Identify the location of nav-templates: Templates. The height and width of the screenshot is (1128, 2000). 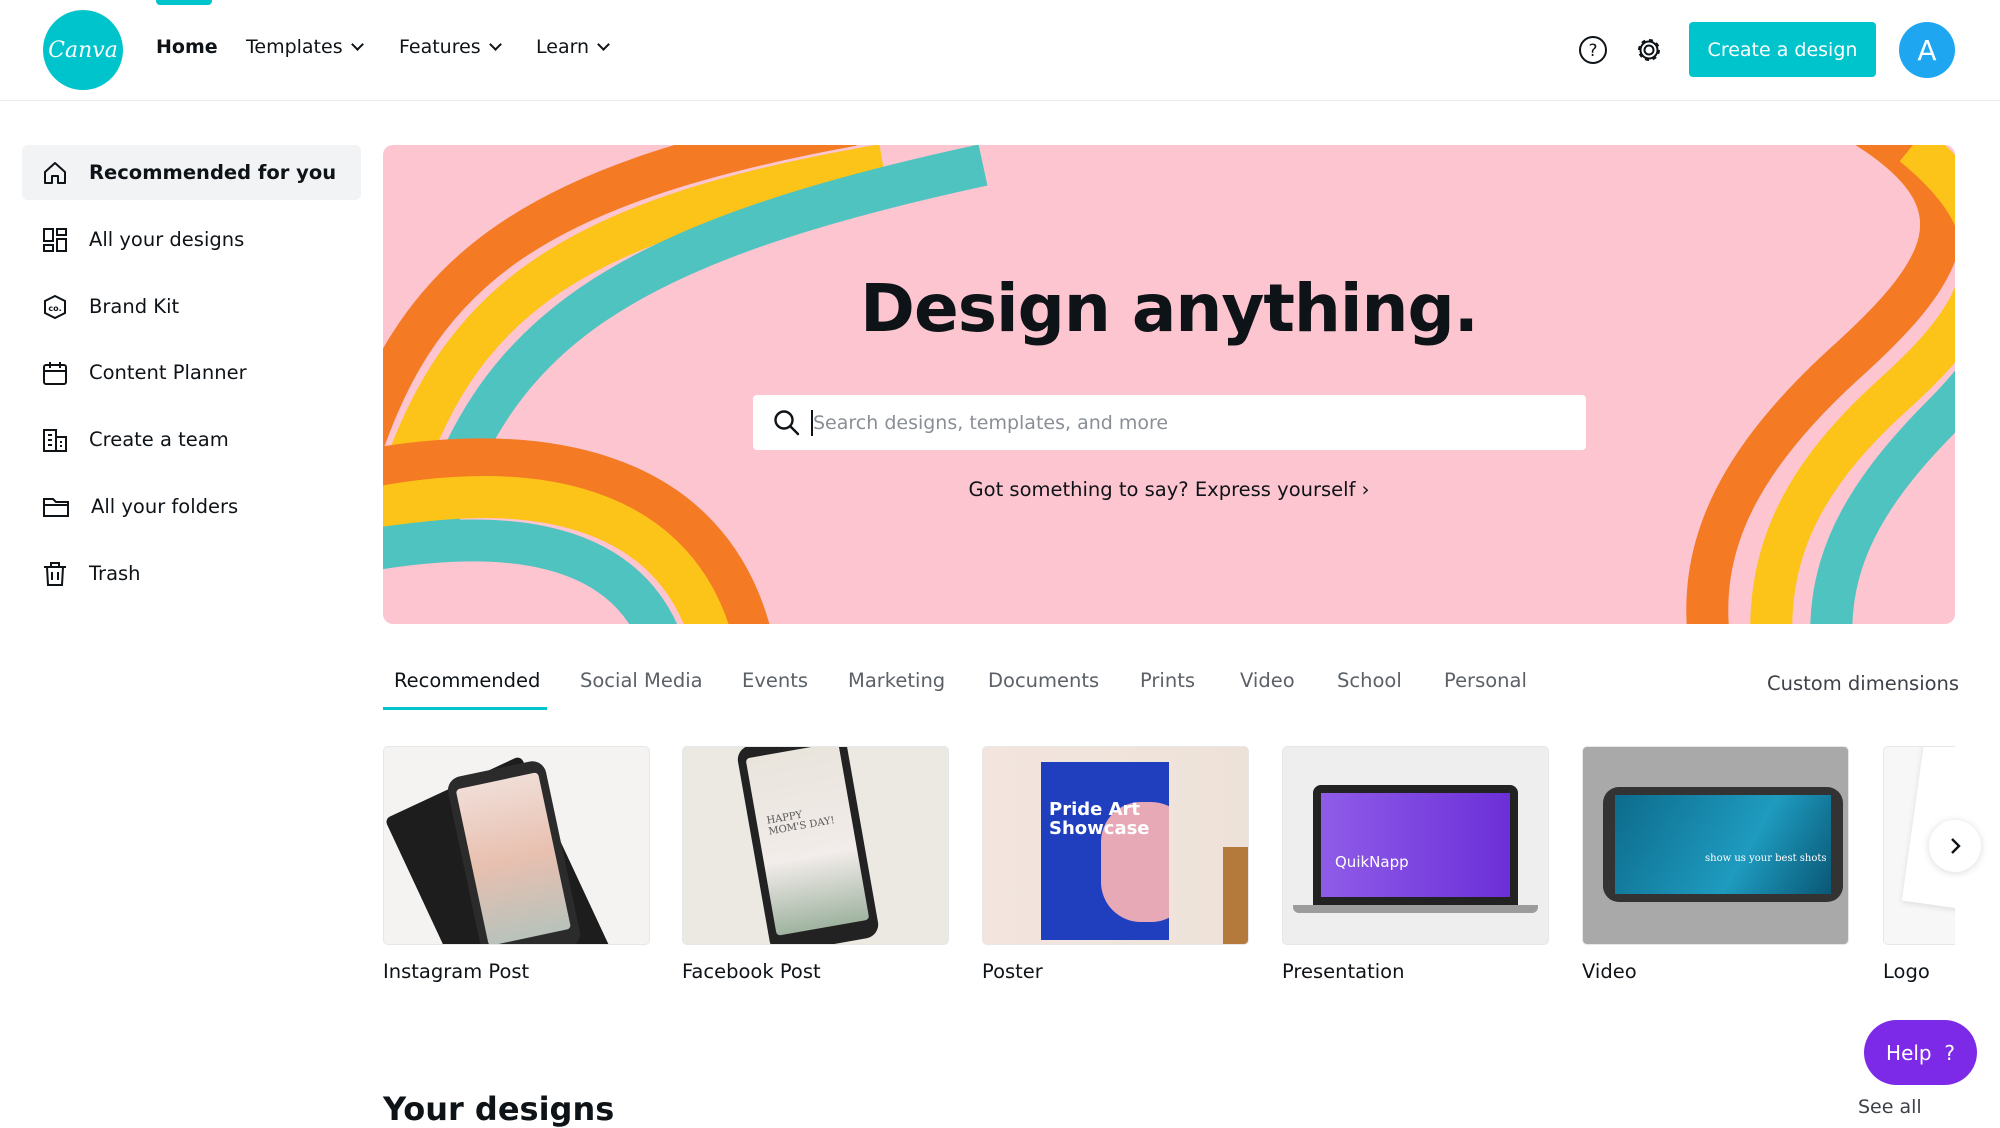
(305, 47).